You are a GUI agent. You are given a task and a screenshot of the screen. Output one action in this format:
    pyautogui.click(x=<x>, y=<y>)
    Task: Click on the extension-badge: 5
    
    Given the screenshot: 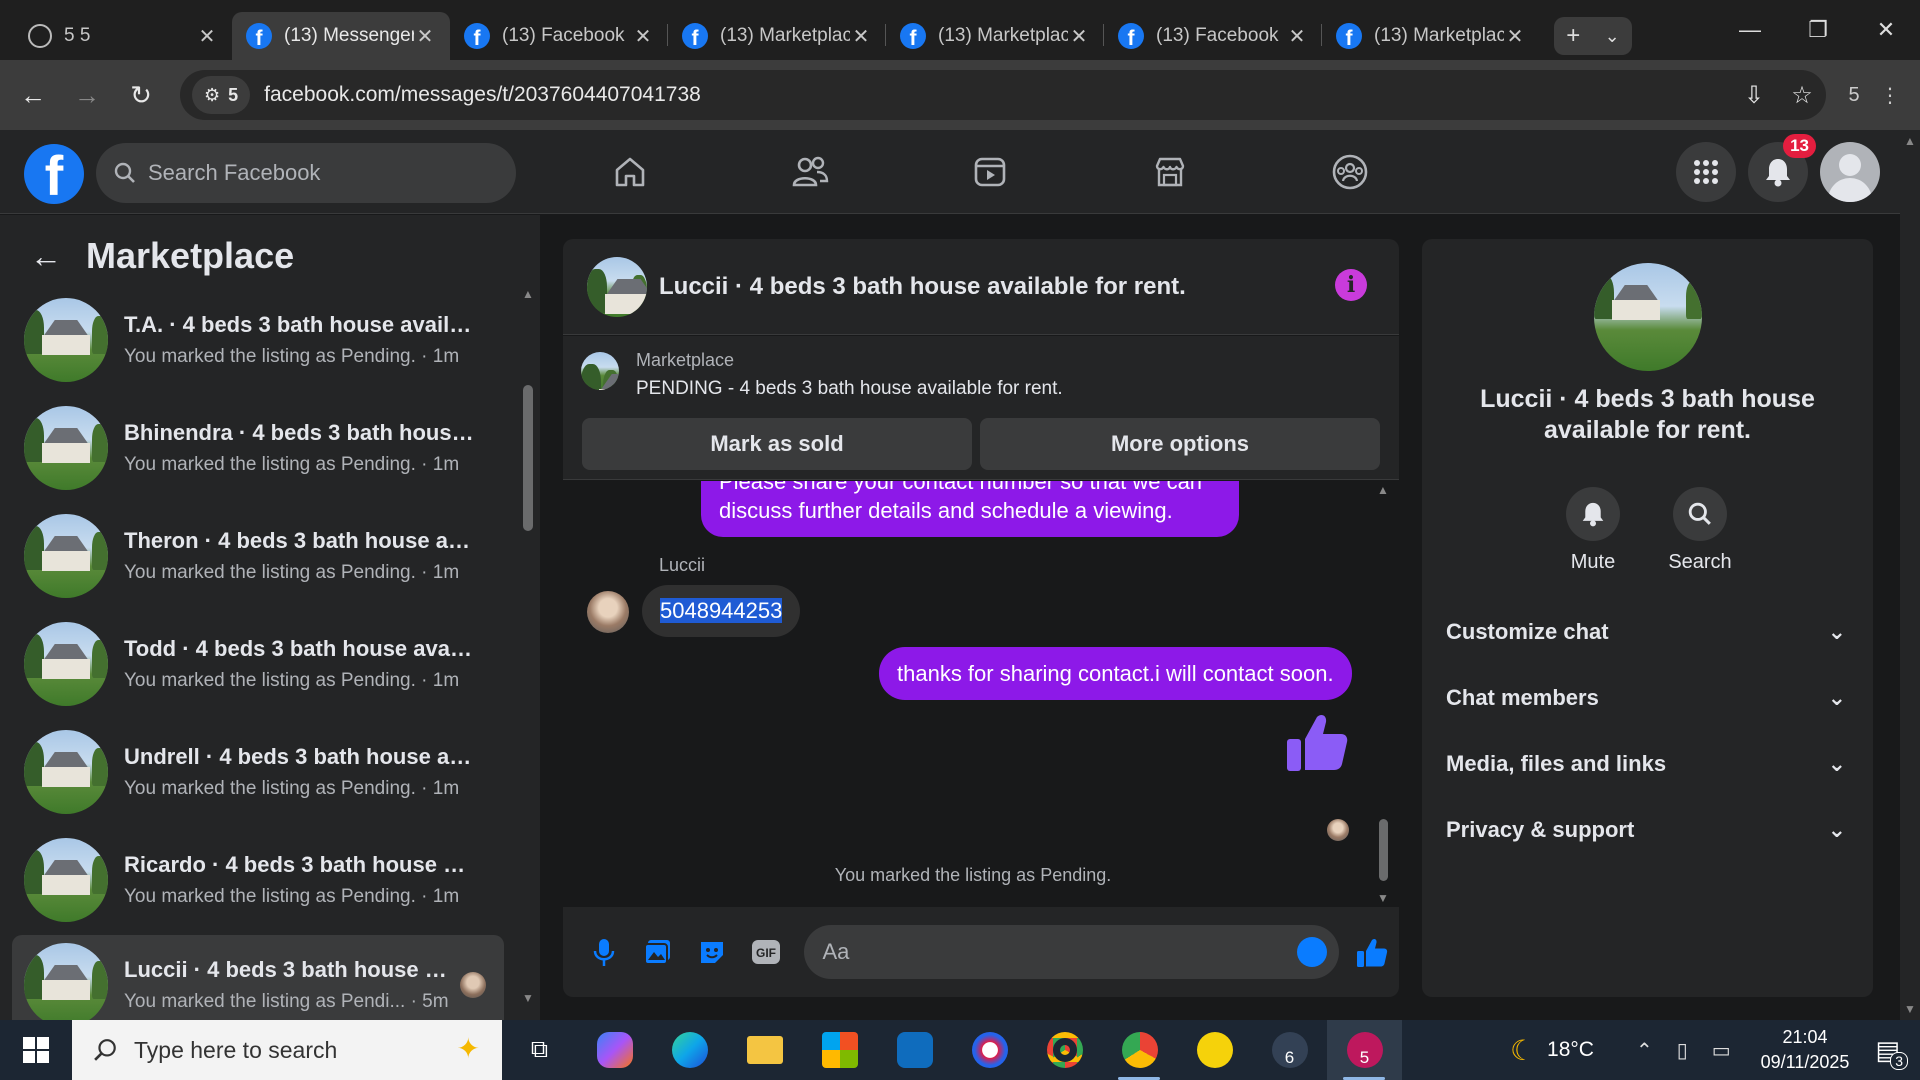 What is the action you would take?
    pyautogui.click(x=1854, y=95)
    